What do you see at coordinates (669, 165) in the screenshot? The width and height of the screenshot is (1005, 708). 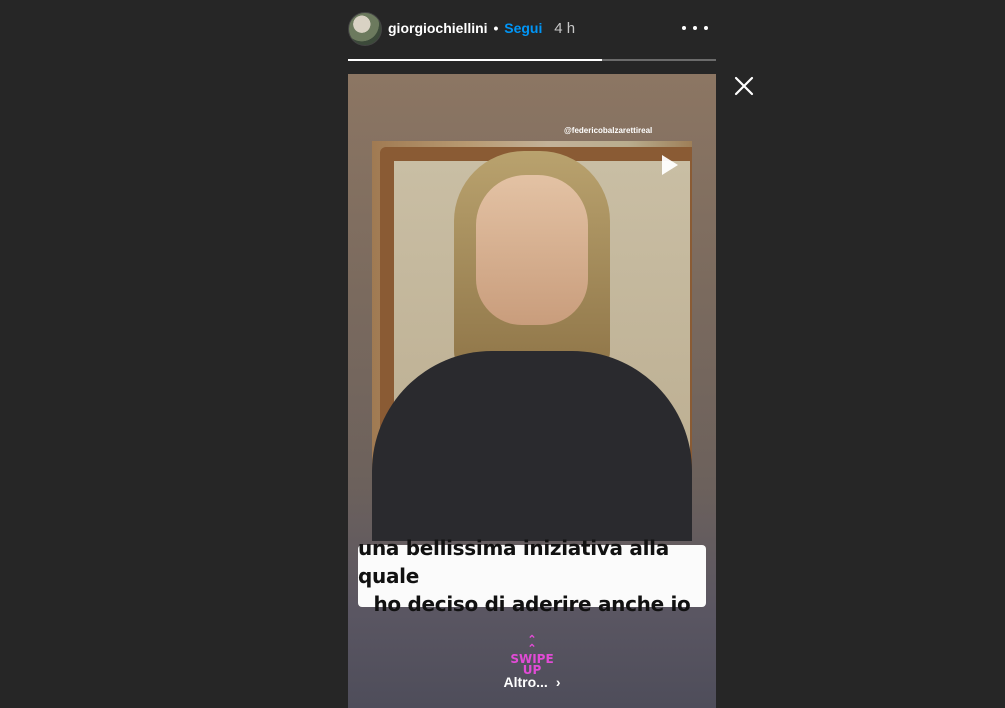 I see `play-icon` at bounding box center [669, 165].